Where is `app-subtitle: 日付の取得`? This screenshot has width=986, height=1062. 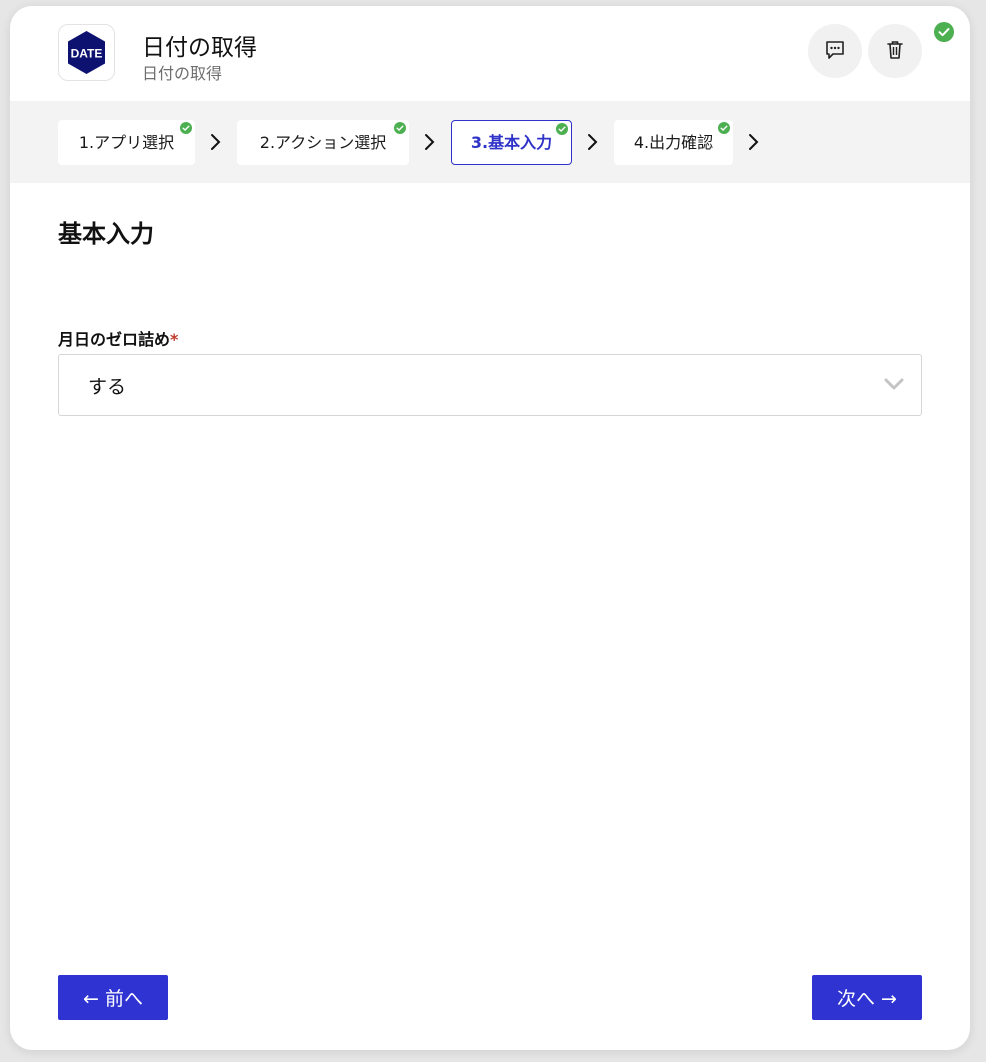 app-subtitle: 日付の取得 is located at coordinates (182, 73).